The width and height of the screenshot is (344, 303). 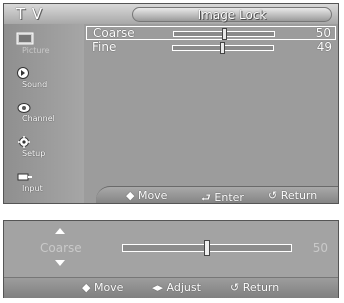 I want to click on picture-icon, so click(x=25, y=38).